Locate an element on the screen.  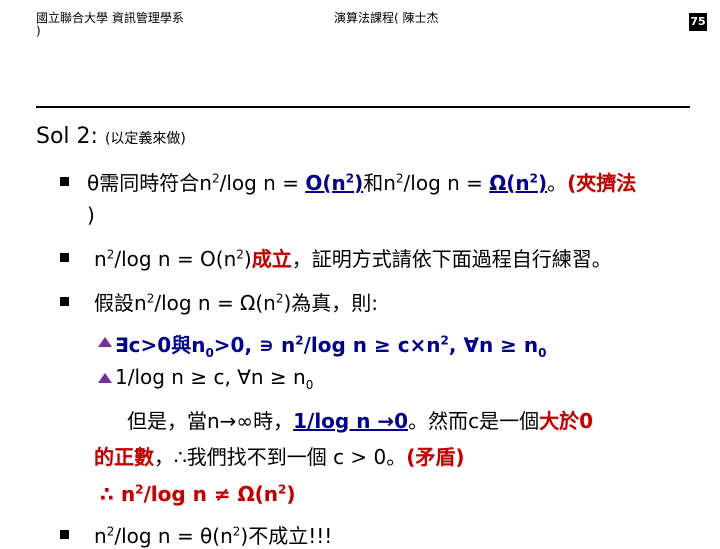
b1-logn-2: /log n = is located at coordinates (446, 183).